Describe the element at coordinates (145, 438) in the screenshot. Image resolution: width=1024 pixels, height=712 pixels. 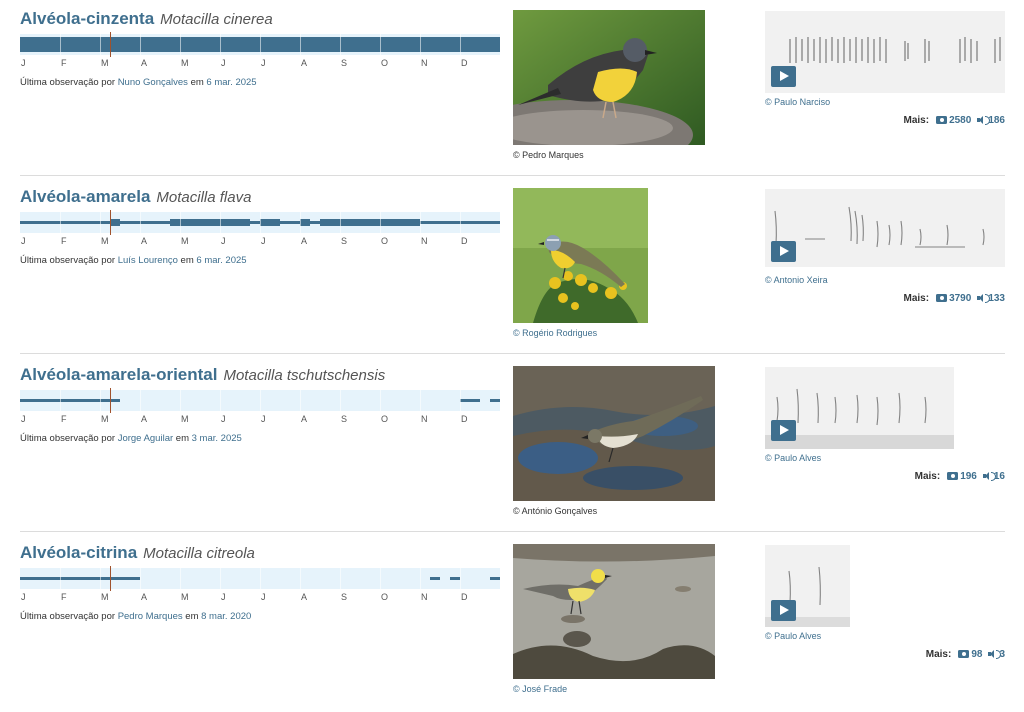
I see `observer-link: Jorge Aguilar` at that location.